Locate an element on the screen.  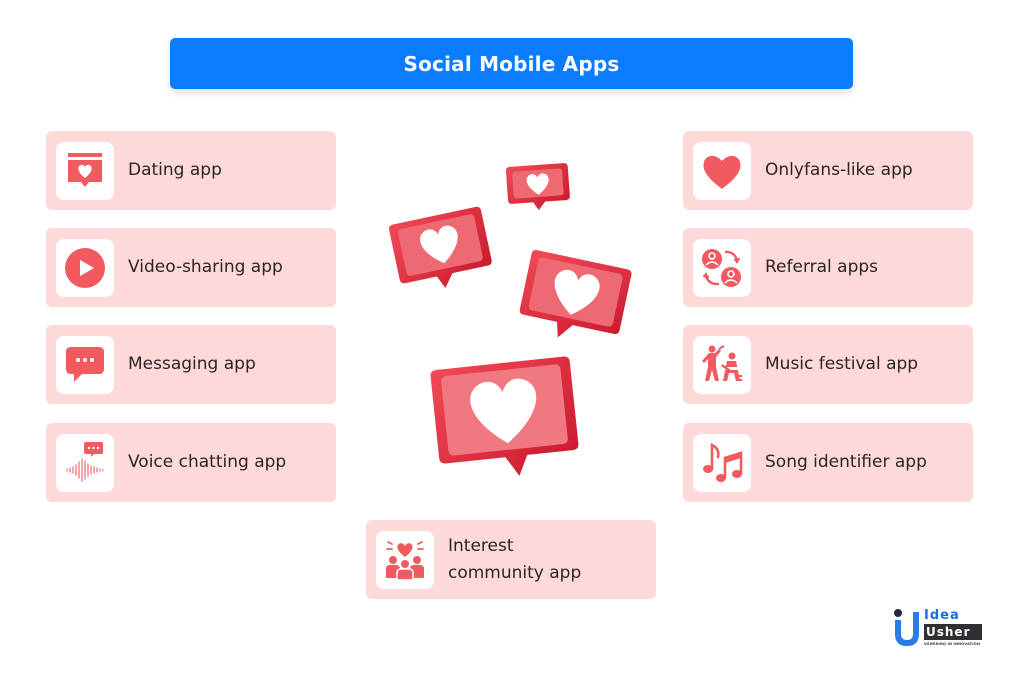
card-song-identifier-app: Song identifier app is located at coordinates (828, 462).